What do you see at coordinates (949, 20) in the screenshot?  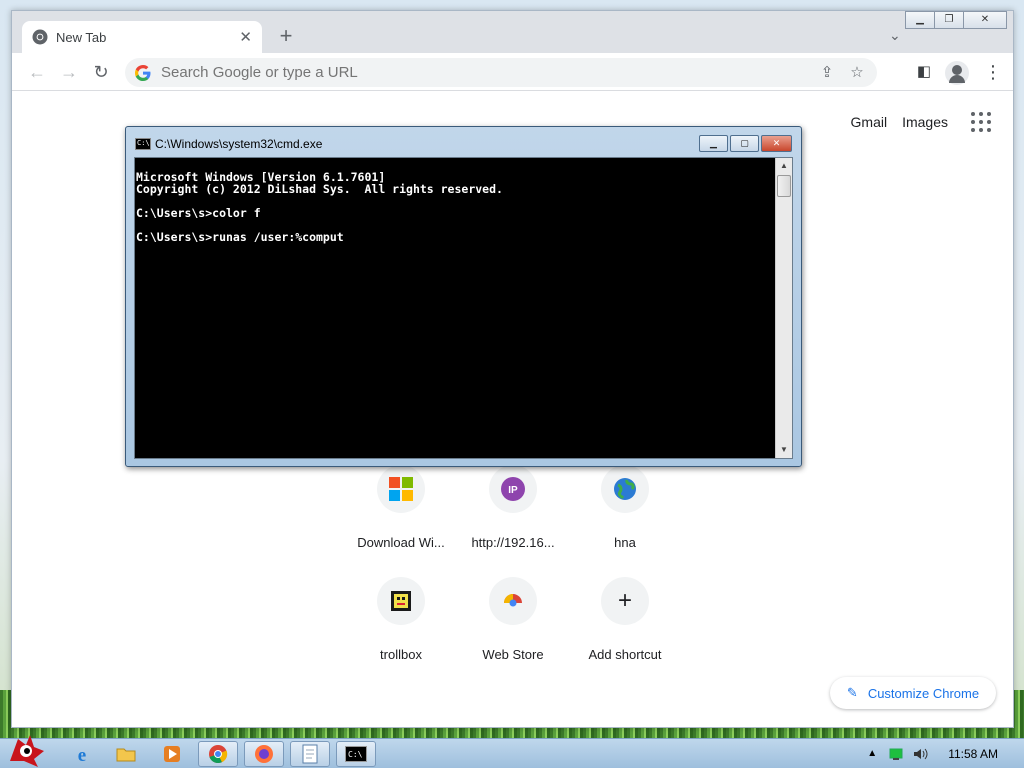 I see `restore-button: ❐` at bounding box center [949, 20].